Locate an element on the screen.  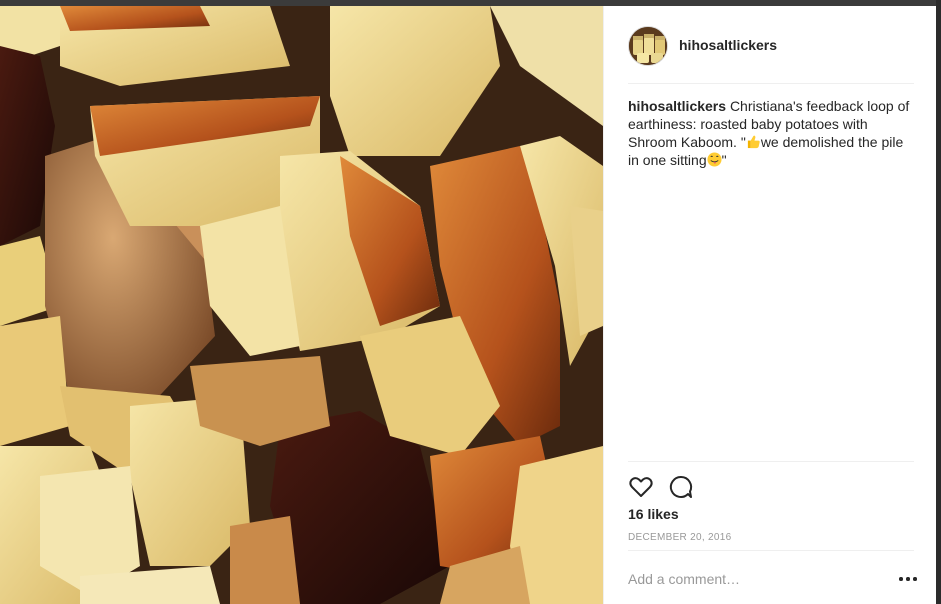
caption-text-end: " is located at coordinates (724, 160).